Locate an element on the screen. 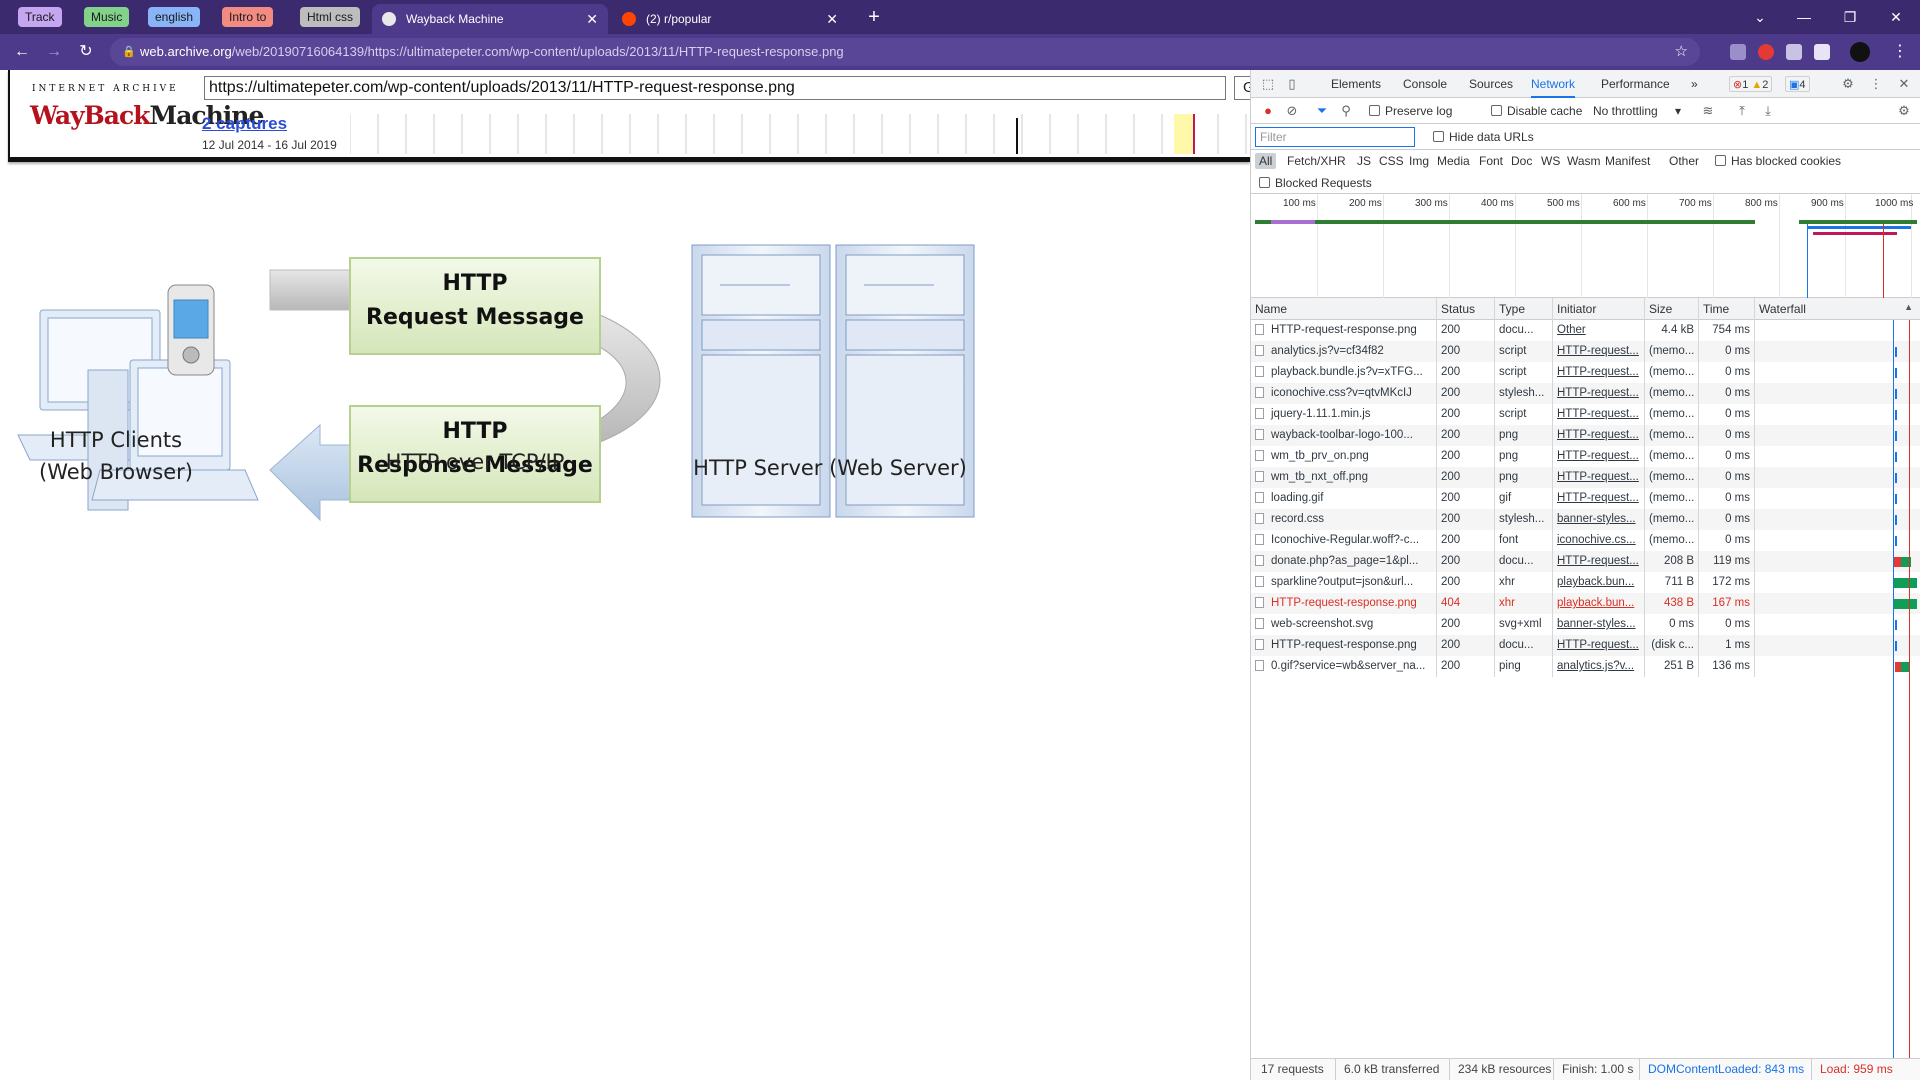 Image resolution: width=1920 pixels, height=1080 pixels. filter-other: Other is located at coordinates (1684, 161).